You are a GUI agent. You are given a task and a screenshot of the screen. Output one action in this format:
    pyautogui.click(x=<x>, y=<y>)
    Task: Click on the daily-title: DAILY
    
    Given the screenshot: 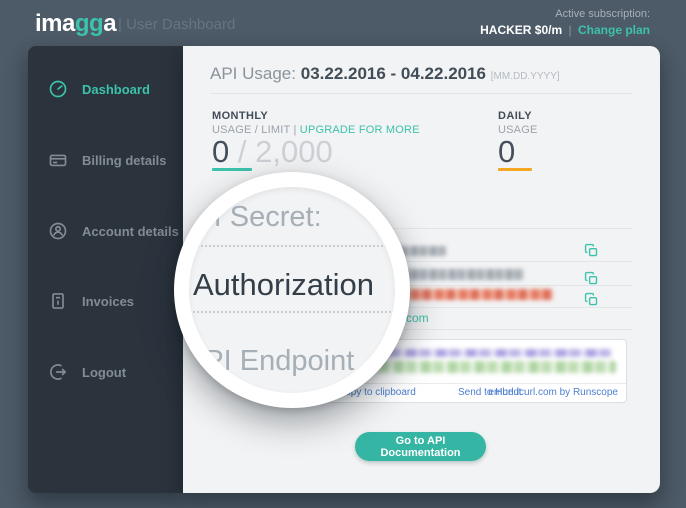 What is the action you would take?
    pyautogui.click(x=515, y=116)
    